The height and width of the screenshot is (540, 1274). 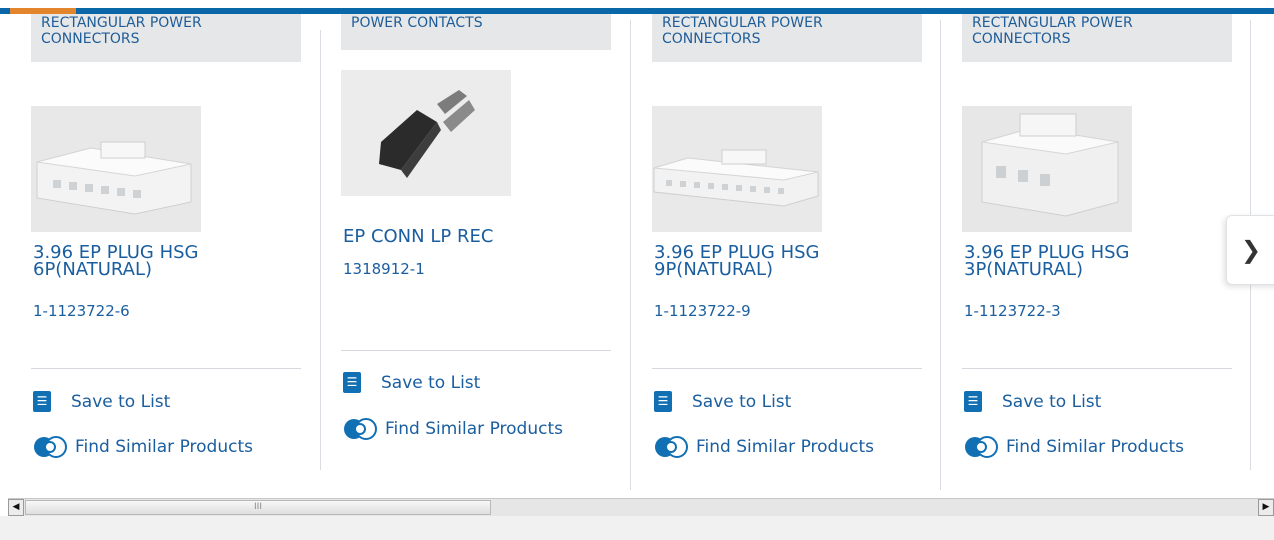 I want to click on carousel-next-button: ❯, so click(x=1250, y=250).